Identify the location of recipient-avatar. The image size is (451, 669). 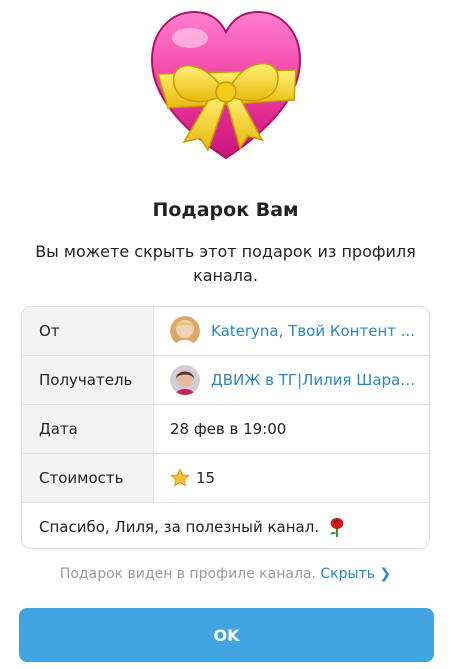
(185, 380).